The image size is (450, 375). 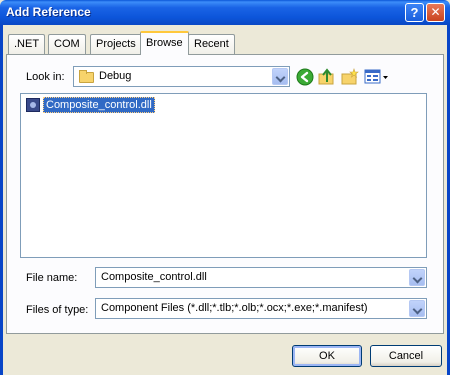 I want to click on list-item: Composite_control.dll, so click(x=90, y=105).